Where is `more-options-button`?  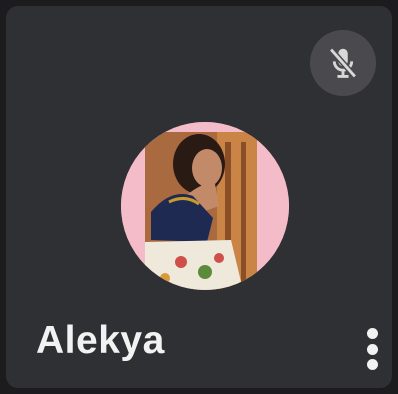 more-options-button is located at coordinates (372, 349).